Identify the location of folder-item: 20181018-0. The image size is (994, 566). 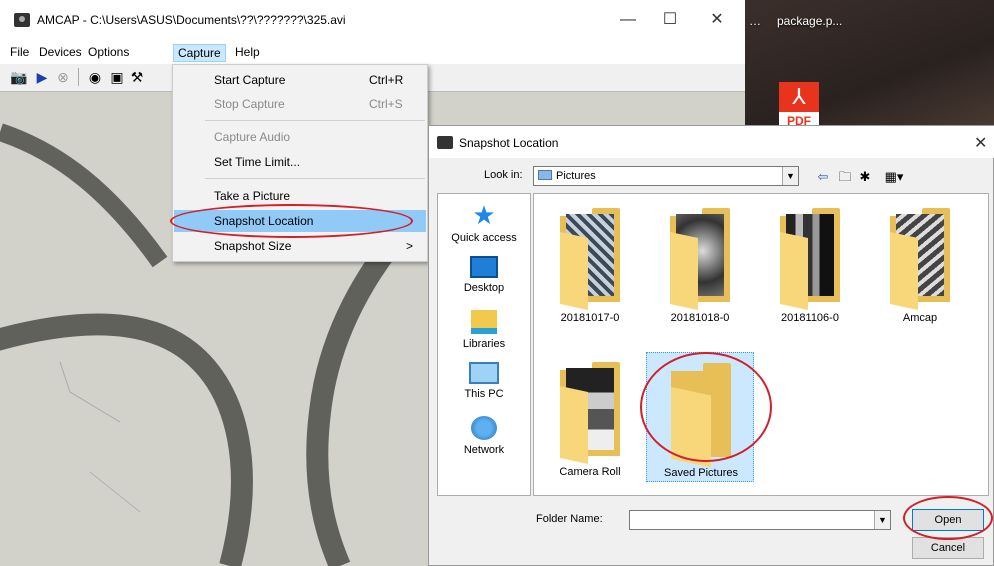
(700, 263).